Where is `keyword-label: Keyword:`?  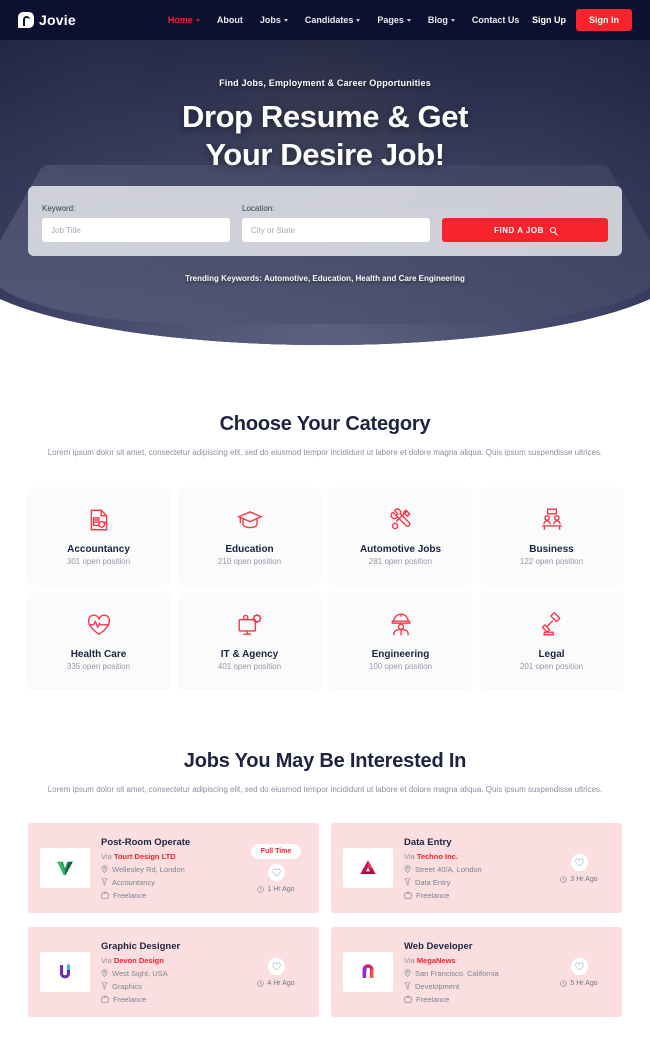 keyword-label: Keyword: is located at coordinates (59, 208).